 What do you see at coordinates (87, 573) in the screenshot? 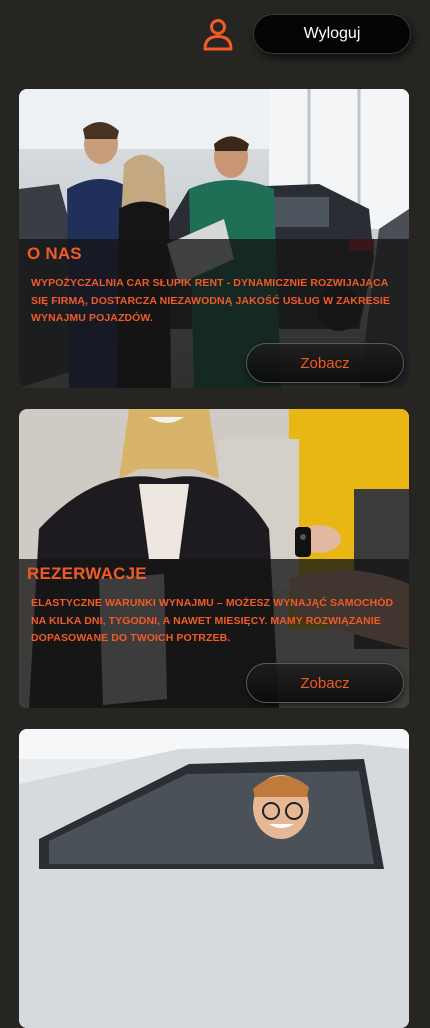
I see `card-title: REZERWACJE` at bounding box center [87, 573].